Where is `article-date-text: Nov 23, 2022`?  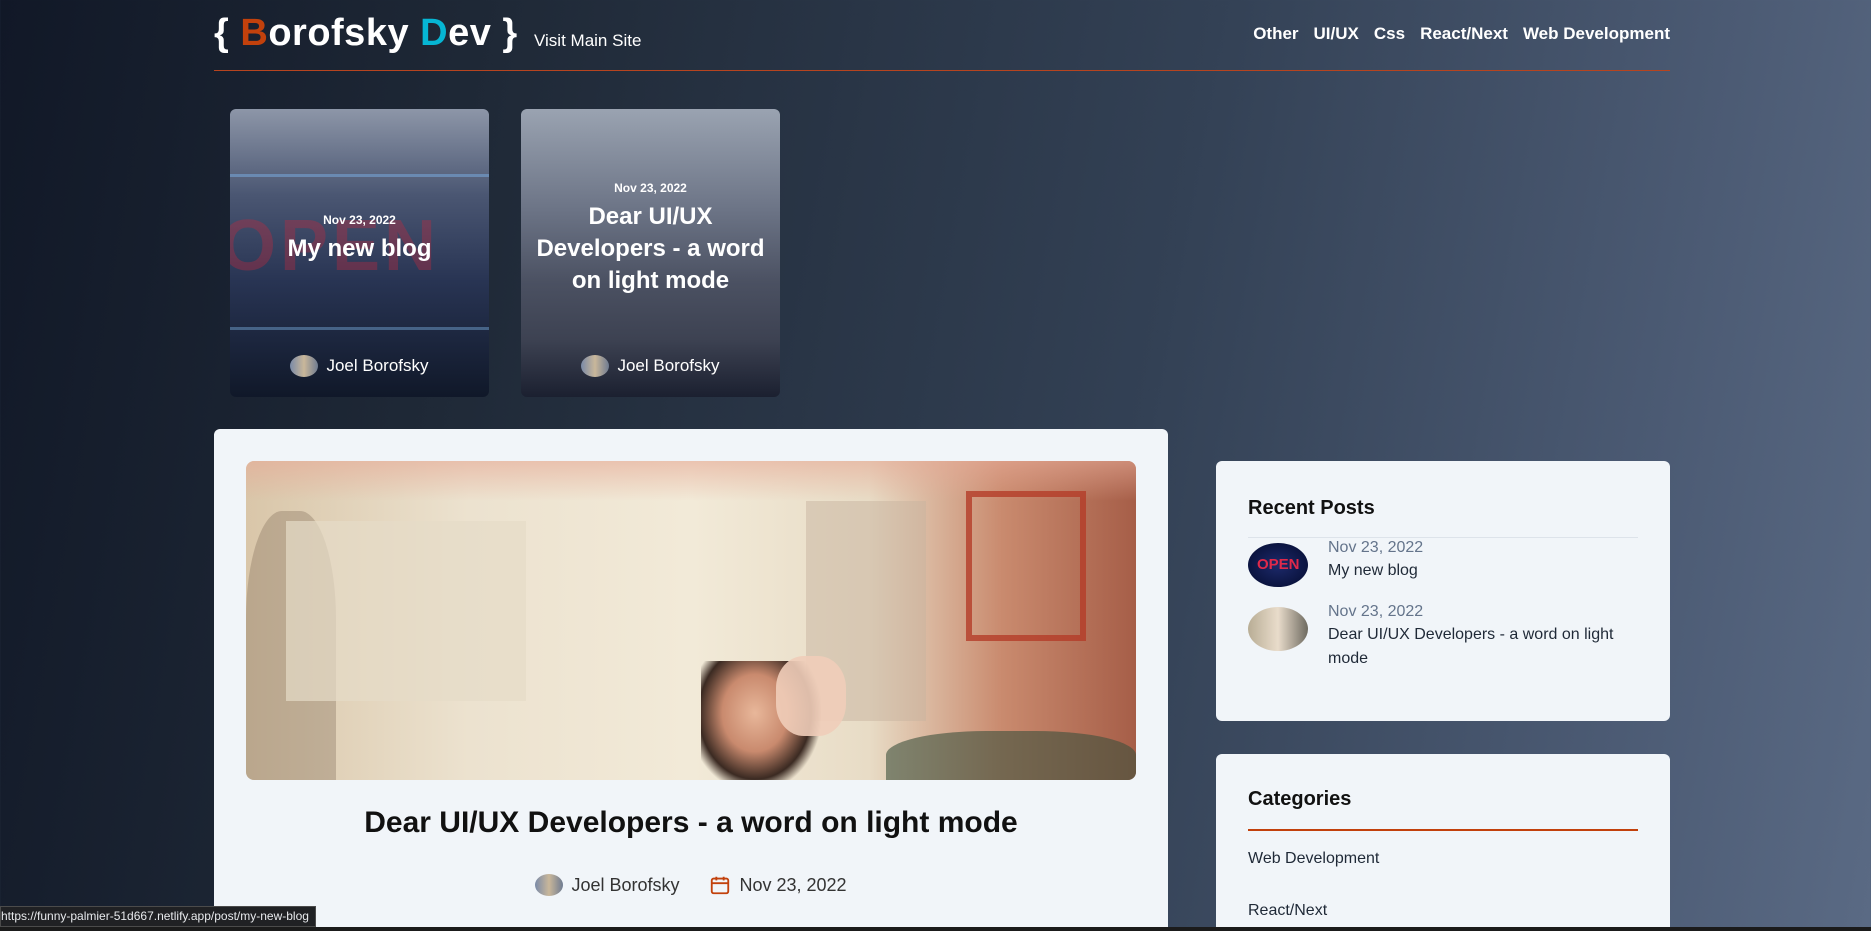
article-date-text: Nov 23, 2022 is located at coordinates (793, 884).